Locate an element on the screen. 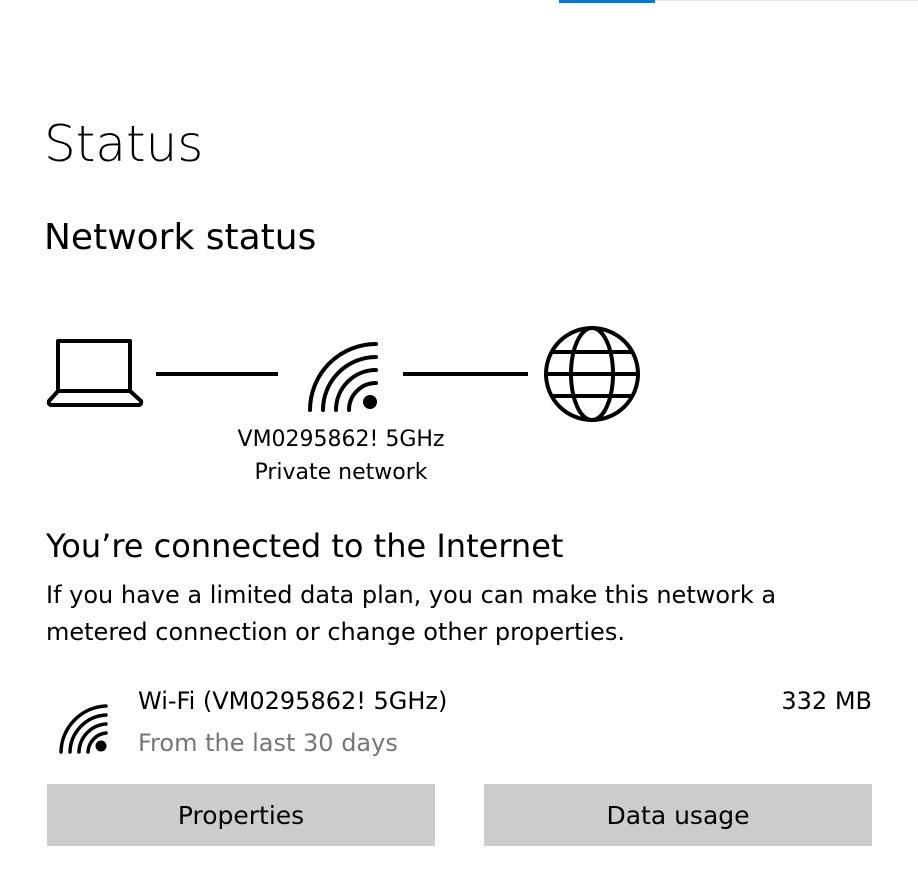 The image size is (918, 870). adapter-name: Wi-Fi (VM0295862! 5GHz) is located at coordinates (293, 701).